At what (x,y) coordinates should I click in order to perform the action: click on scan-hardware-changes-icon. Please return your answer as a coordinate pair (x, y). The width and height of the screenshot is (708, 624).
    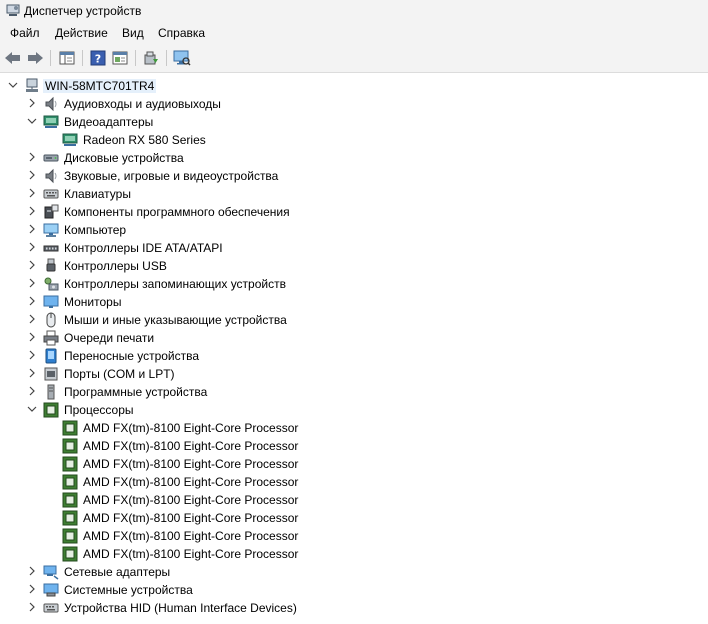
    Looking at the image, I should click on (182, 58).